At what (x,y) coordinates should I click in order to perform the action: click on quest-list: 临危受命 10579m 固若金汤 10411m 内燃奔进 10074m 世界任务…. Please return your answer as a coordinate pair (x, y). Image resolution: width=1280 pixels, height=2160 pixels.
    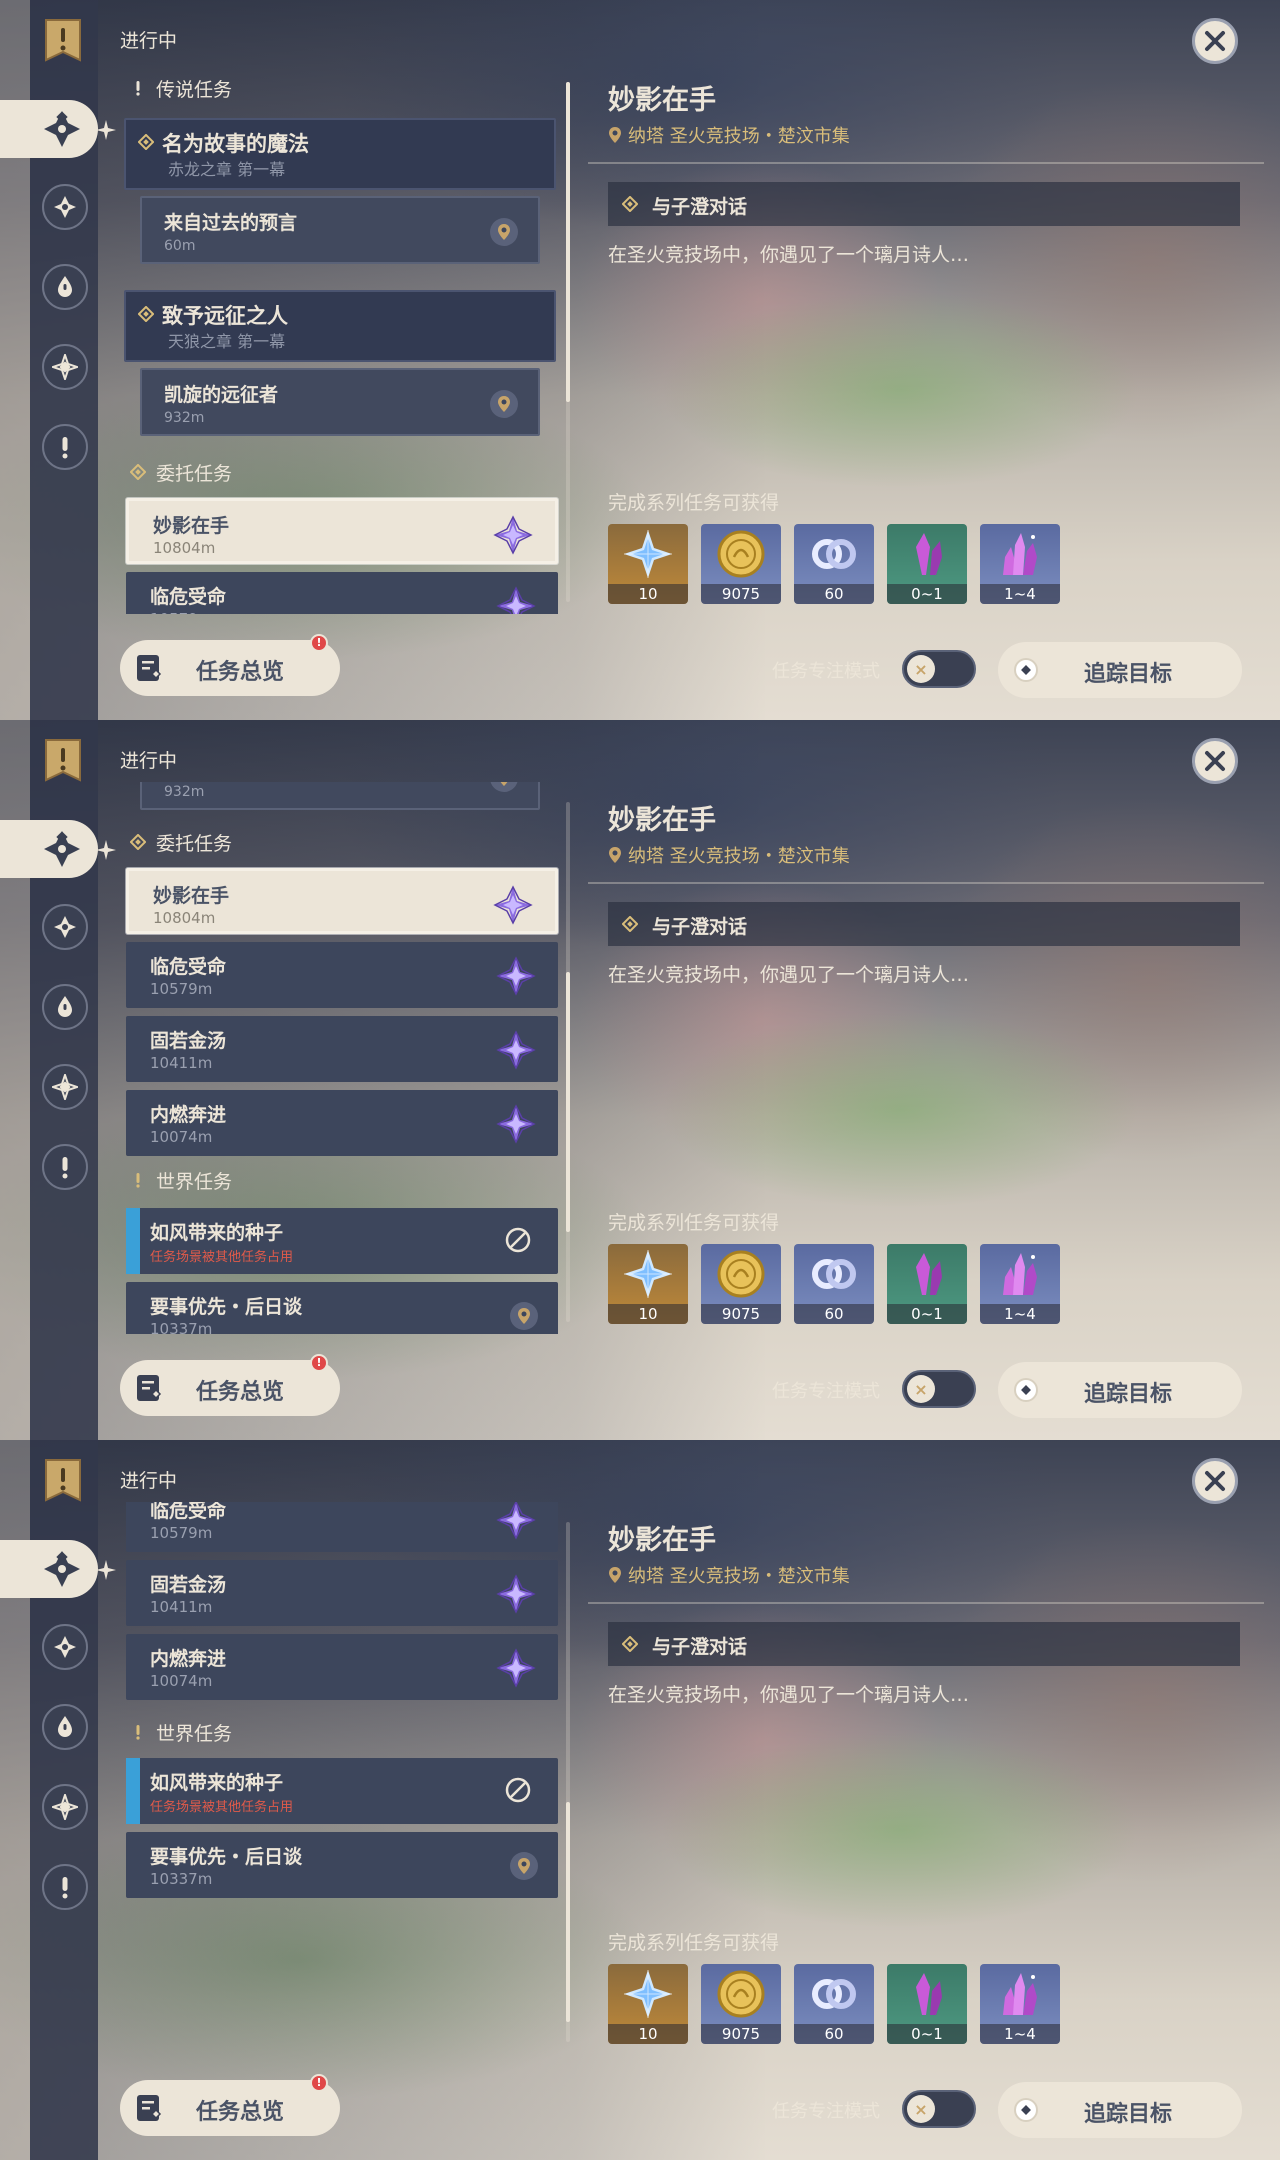
    Looking at the image, I should click on (340, 1778).